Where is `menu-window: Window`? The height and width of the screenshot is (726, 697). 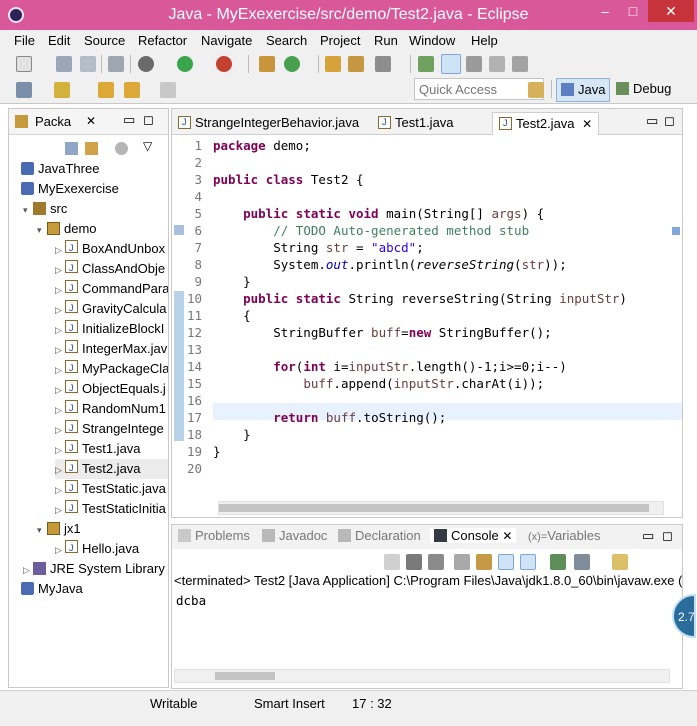
menu-window: Window is located at coordinates (432, 40).